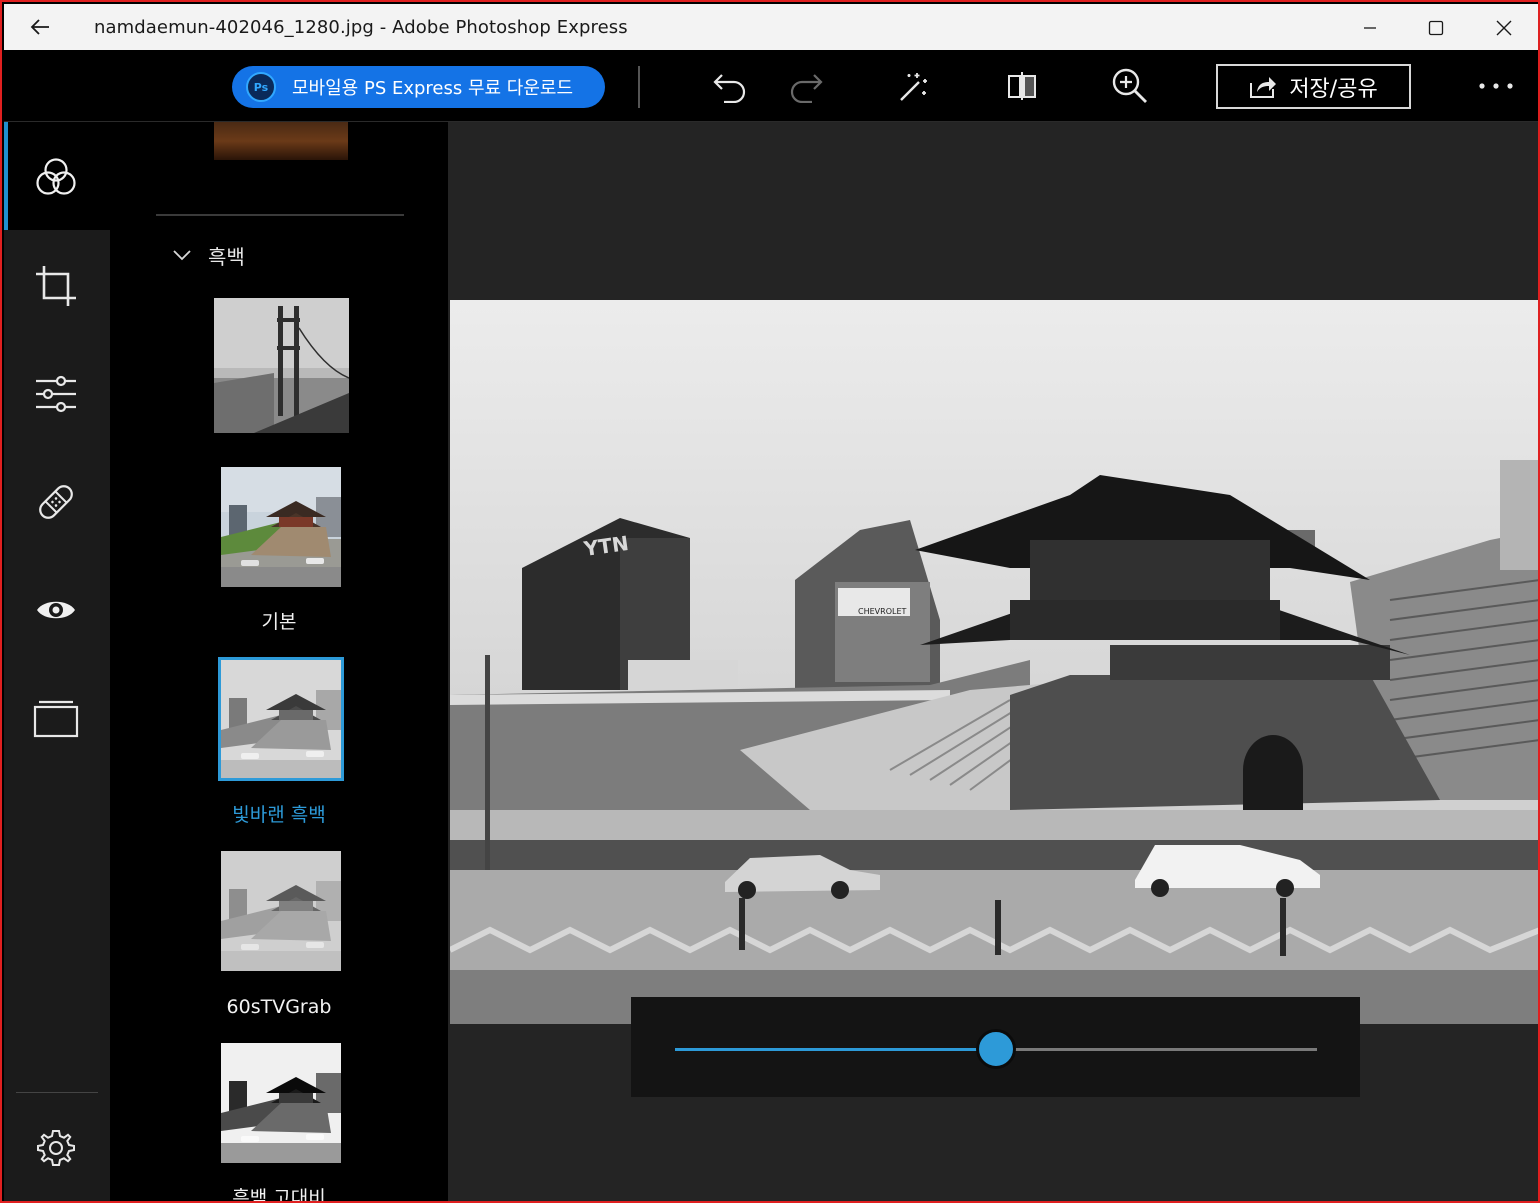 This screenshot has height=1203, width=1540. I want to click on crop-tool-button, so click(56, 286).